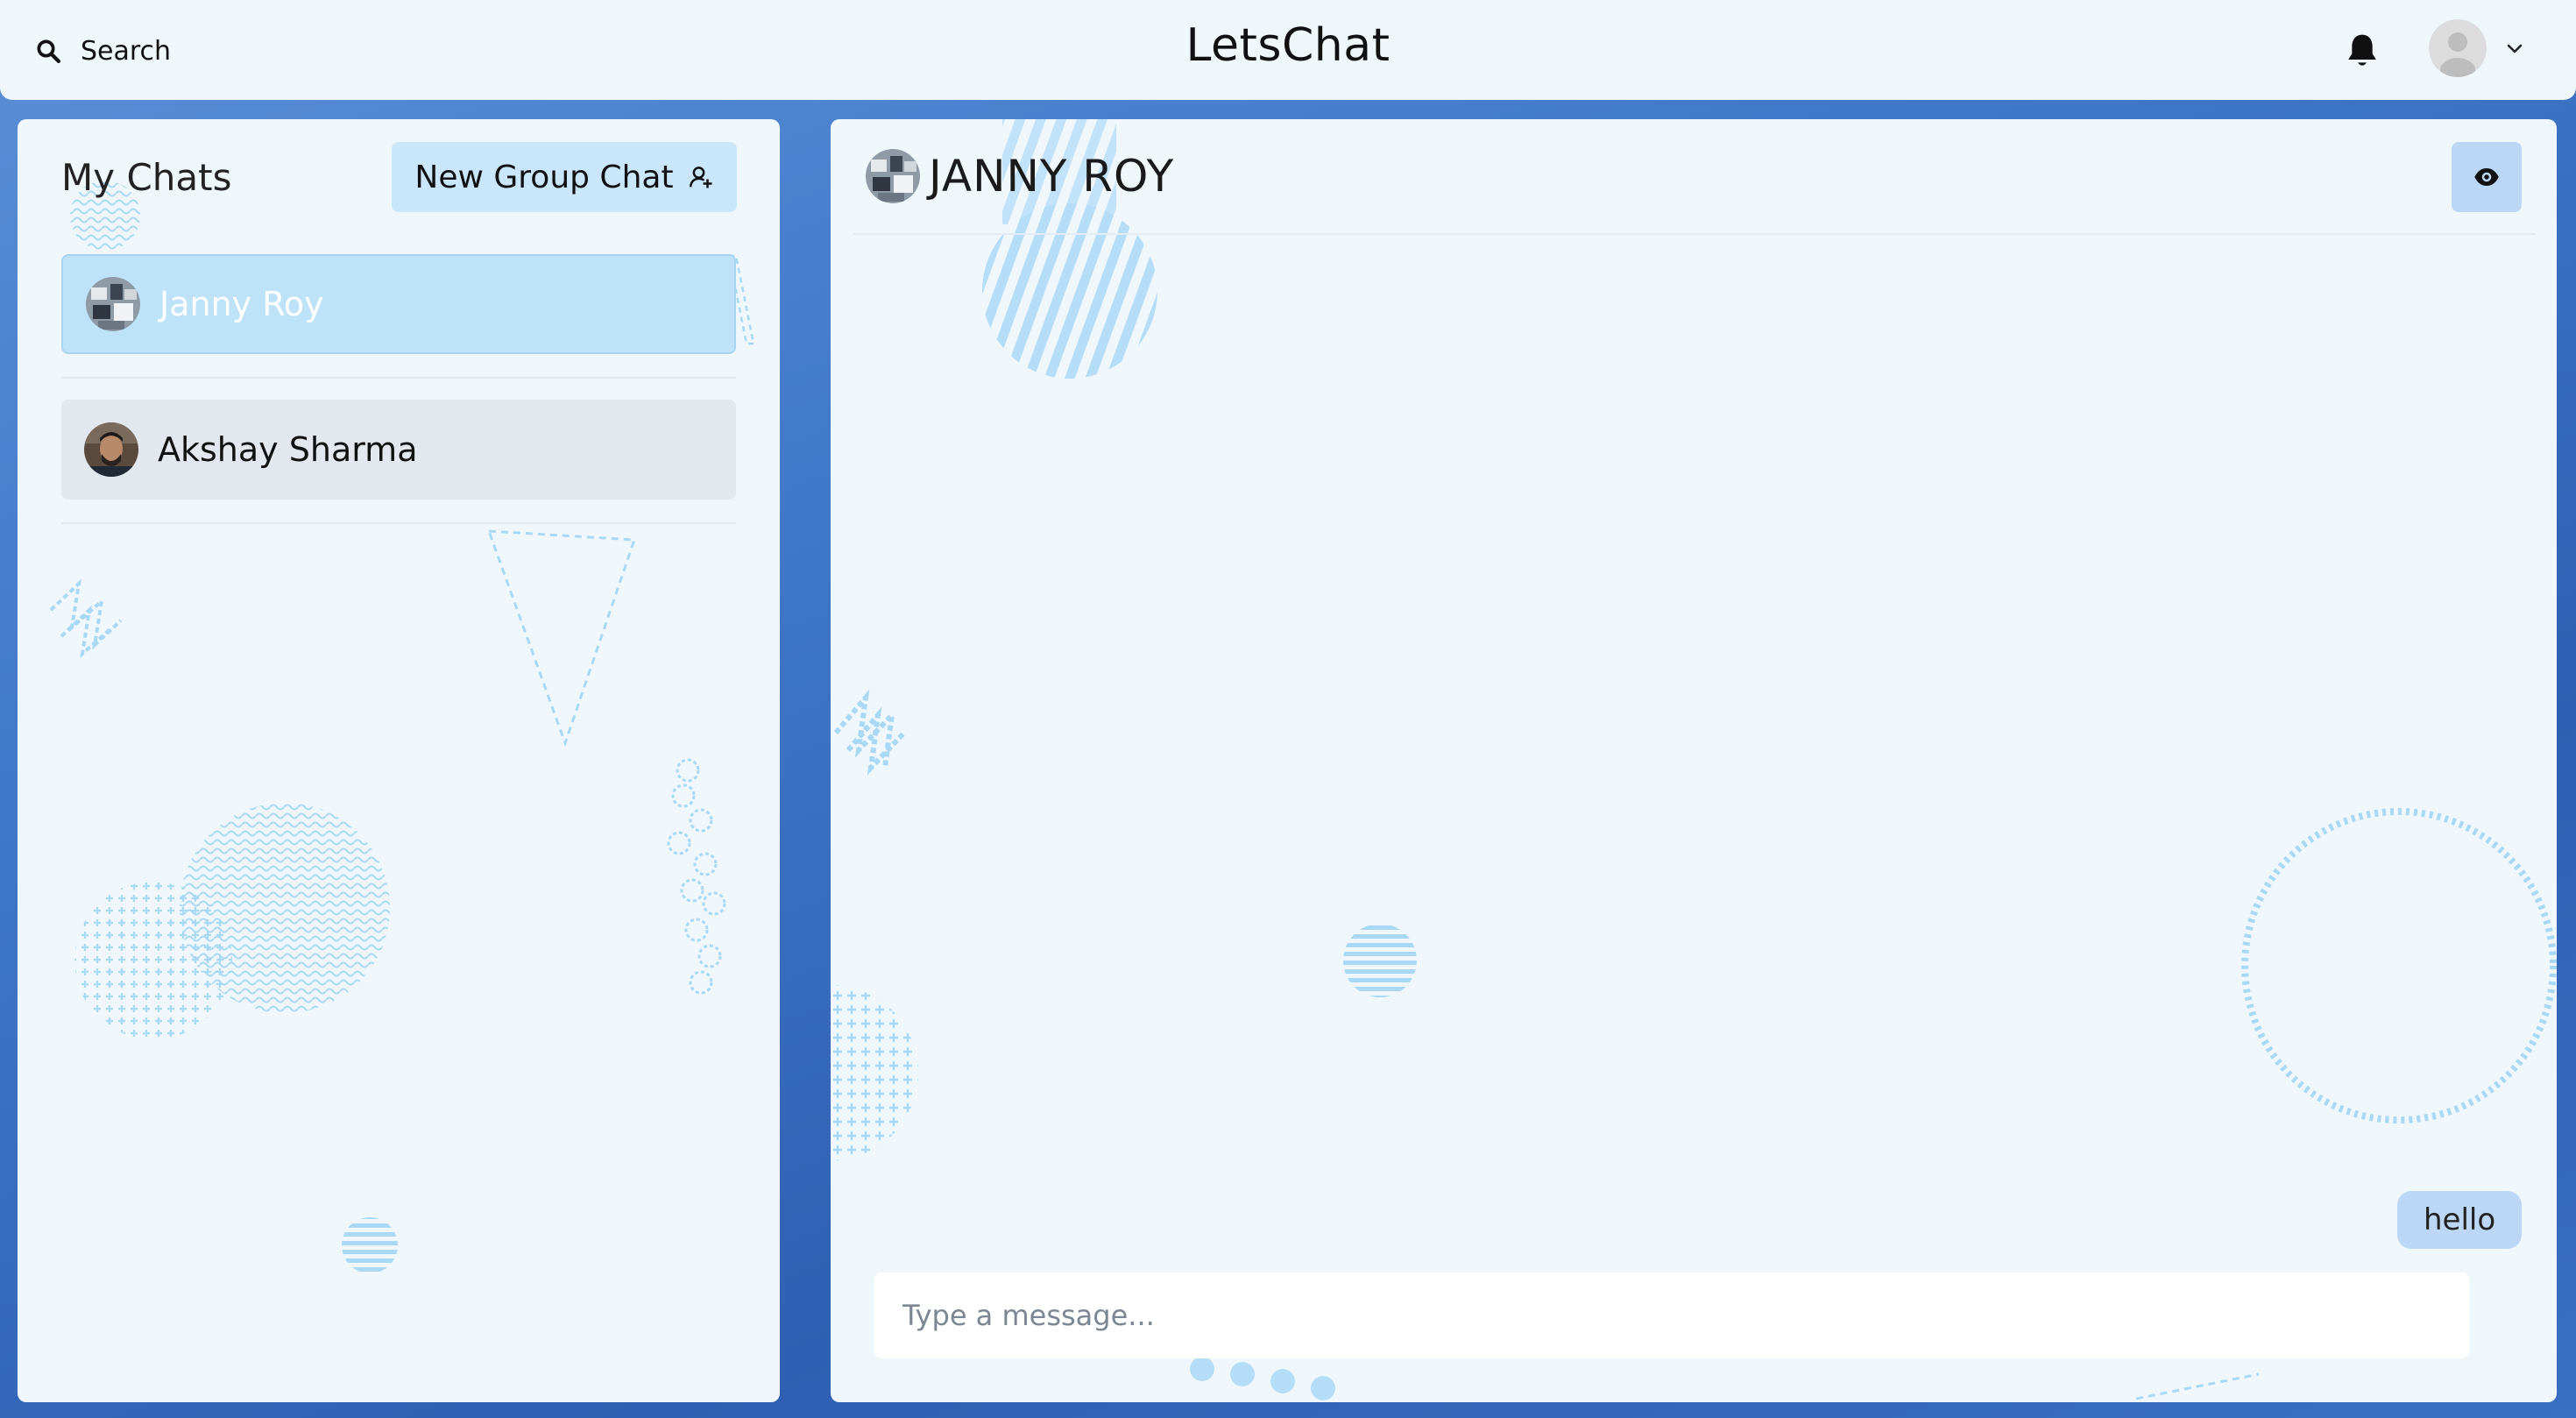  I want to click on new-group-chat-button: New Group Chat, so click(564, 177).